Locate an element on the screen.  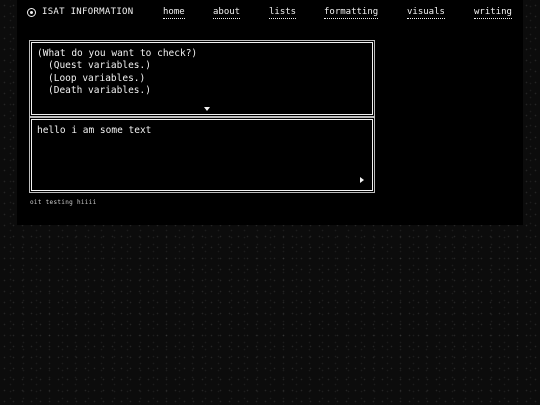
down-arrow-icon is located at coordinates (207, 109).